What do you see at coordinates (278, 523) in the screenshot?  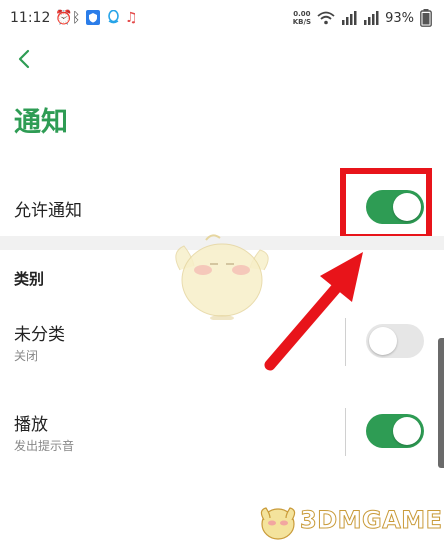 I see `watermark-mascot-icon` at bounding box center [278, 523].